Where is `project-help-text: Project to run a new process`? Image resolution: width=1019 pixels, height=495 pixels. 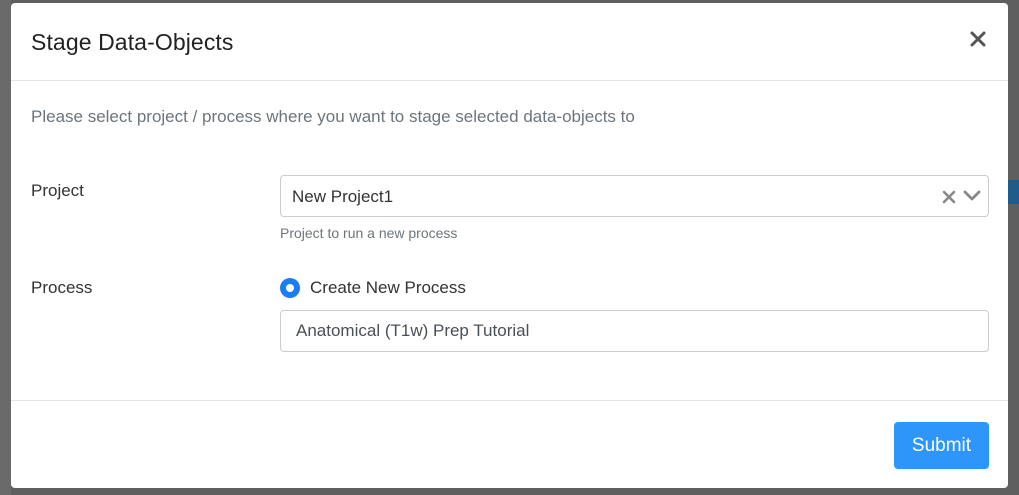
project-help-text: Project to run a new process is located at coordinates (369, 233).